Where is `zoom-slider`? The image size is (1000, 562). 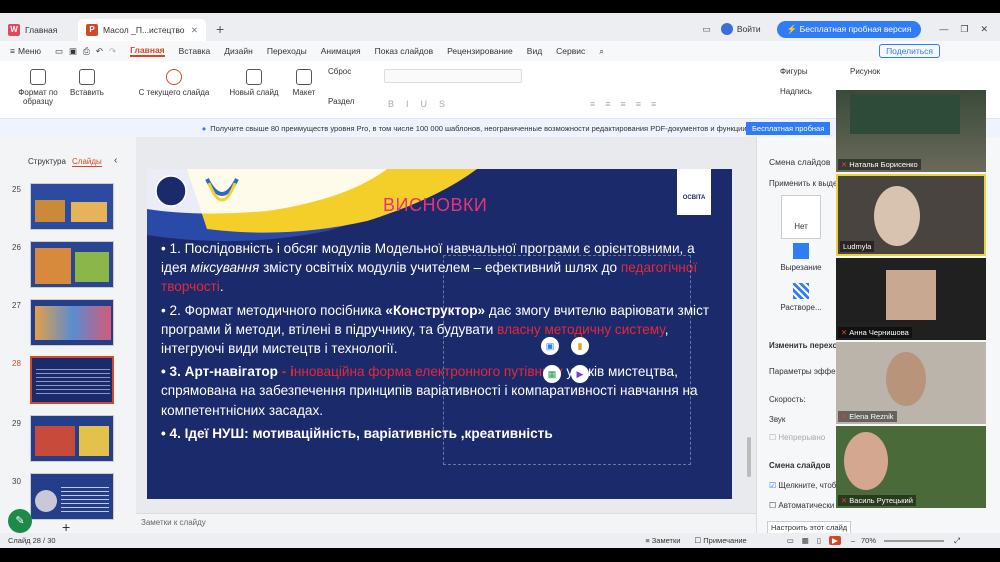 zoom-slider is located at coordinates (914, 540).